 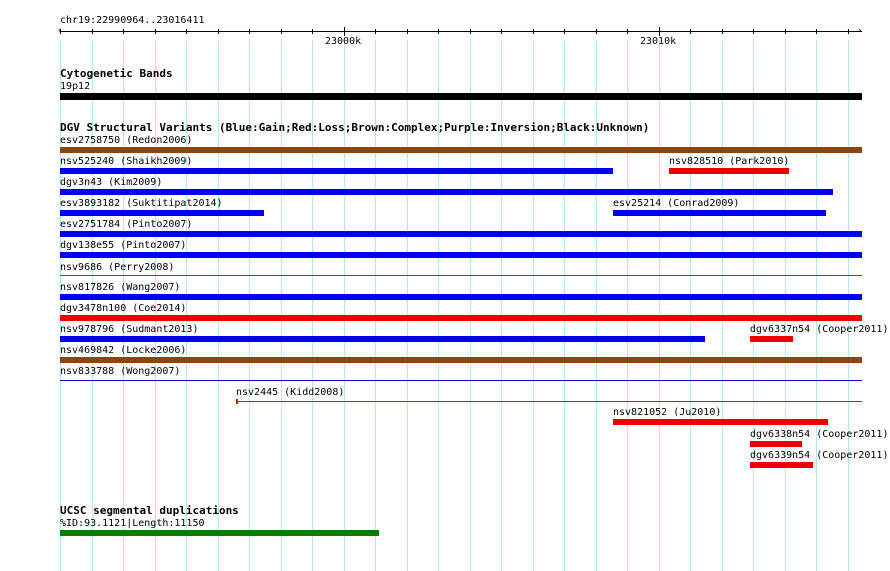 I want to click on feature-label-esv2751784: esv2751784 (Pinto2007), so click(x=126, y=224).